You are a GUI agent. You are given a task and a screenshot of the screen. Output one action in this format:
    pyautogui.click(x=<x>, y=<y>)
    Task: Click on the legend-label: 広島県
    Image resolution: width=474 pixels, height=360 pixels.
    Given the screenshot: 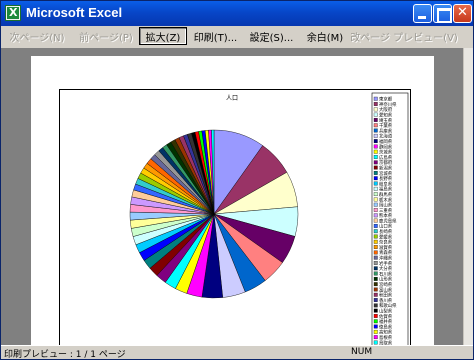 What is the action you would take?
    pyautogui.click(x=386, y=157)
    